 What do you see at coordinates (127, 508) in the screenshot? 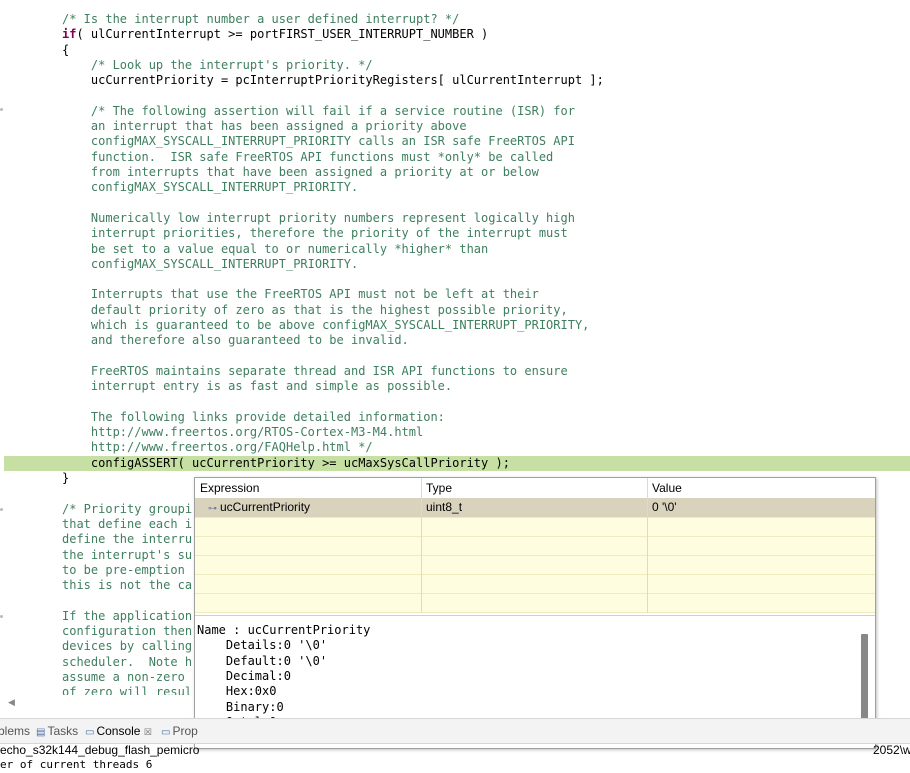
I see `code-text: /* Priority groupi` at bounding box center [127, 508].